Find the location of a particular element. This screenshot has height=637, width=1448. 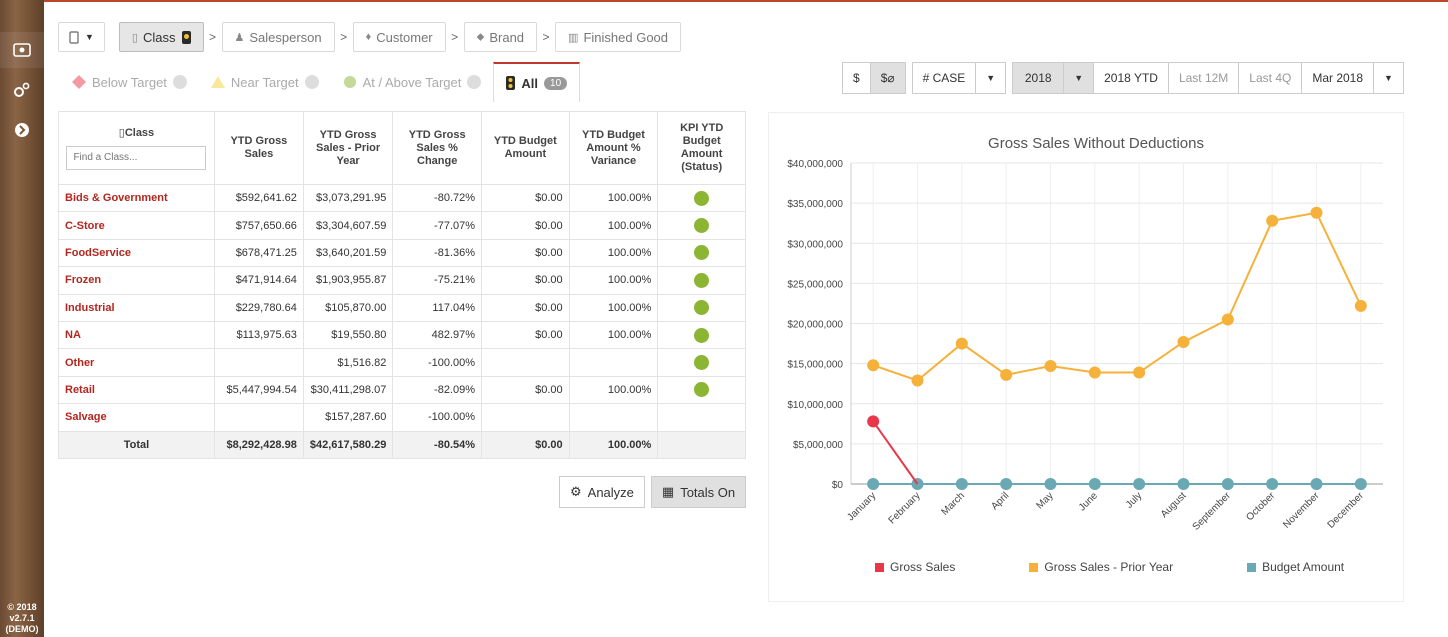

dashboard-button is located at coordinates (22, 50).